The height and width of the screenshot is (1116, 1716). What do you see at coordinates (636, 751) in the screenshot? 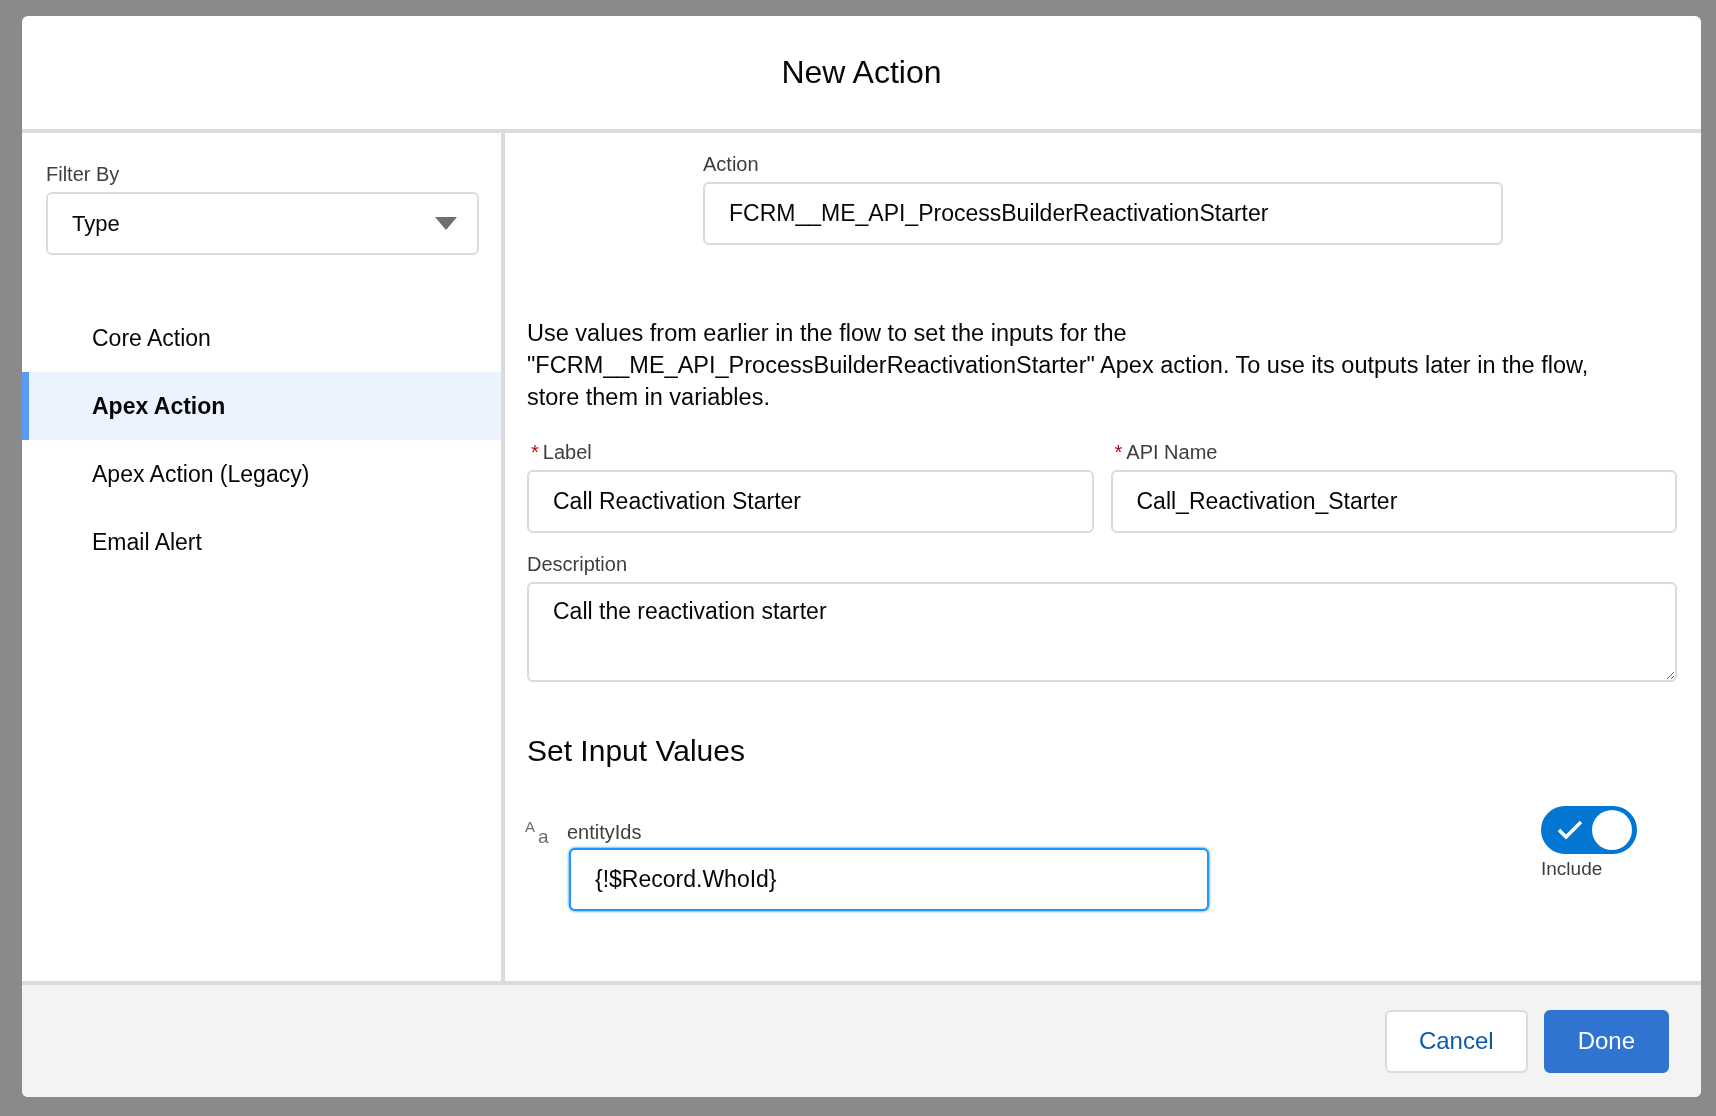
I see `section-title: Set Input Values` at bounding box center [636, 751].